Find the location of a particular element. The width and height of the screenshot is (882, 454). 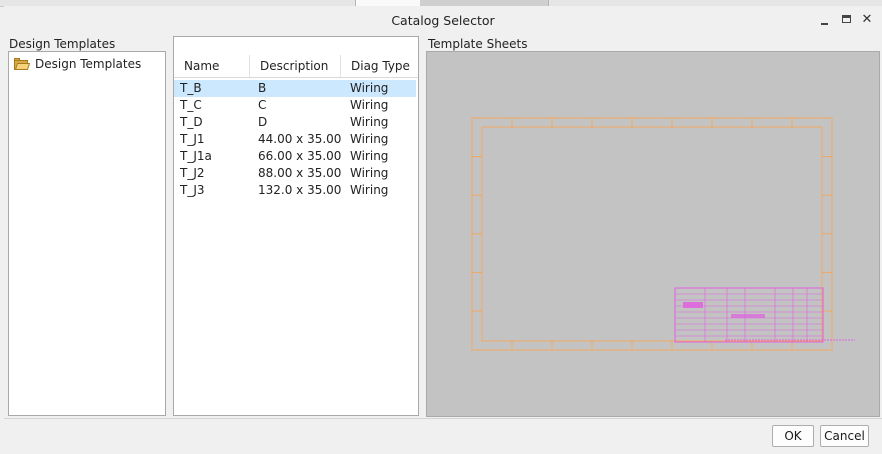

cell-description: 88.00 x 35.00 is located at coordinates (300, 173).